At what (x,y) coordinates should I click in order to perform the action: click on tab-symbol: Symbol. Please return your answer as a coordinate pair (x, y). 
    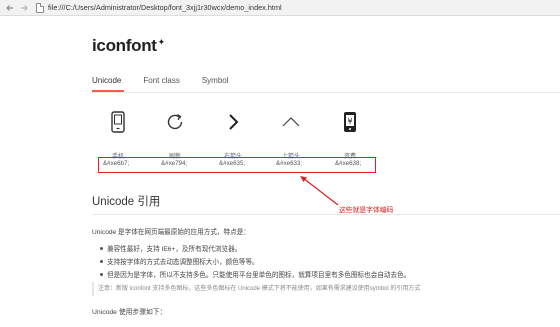
    Looking at the image, I should click on (215, 83).